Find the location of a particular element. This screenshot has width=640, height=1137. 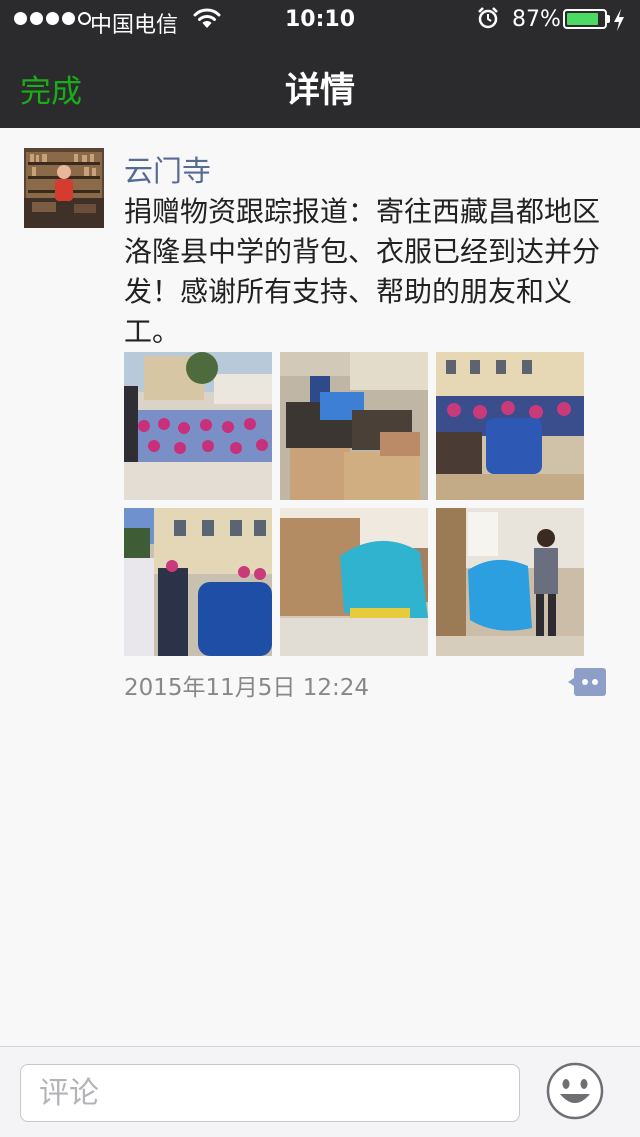

status-bar: 中国电信 10:10 87% is located at coordinates (320, 20).